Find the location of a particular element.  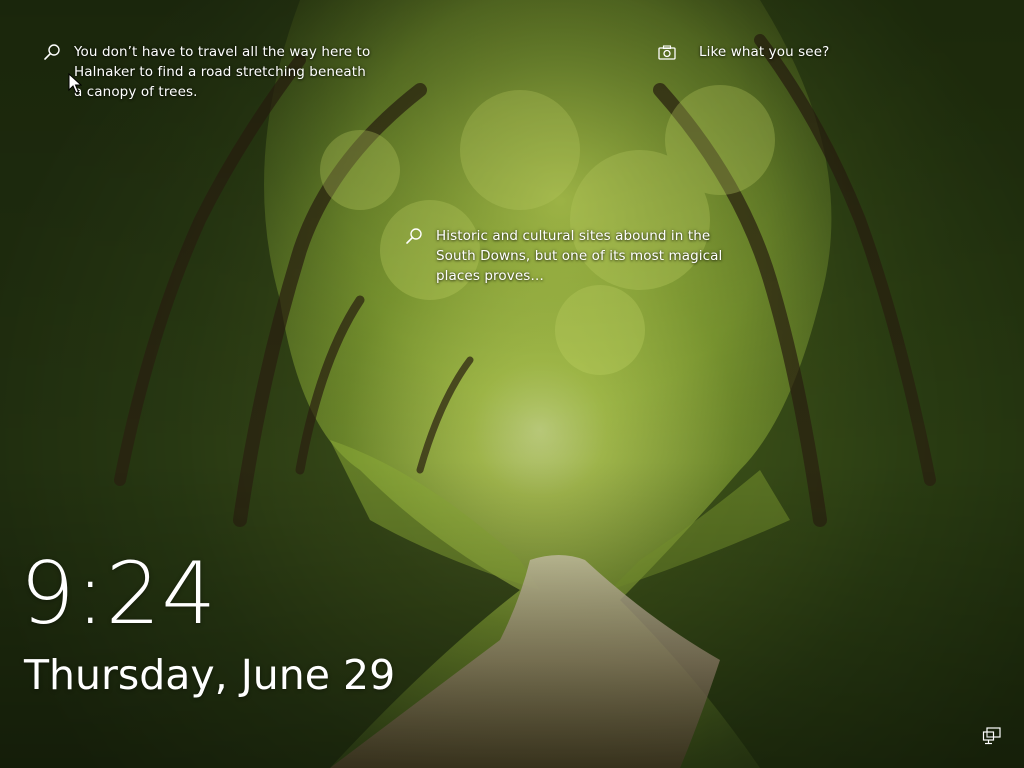

lock-screen-time: 9:24 is located at coordinates (119, 594).